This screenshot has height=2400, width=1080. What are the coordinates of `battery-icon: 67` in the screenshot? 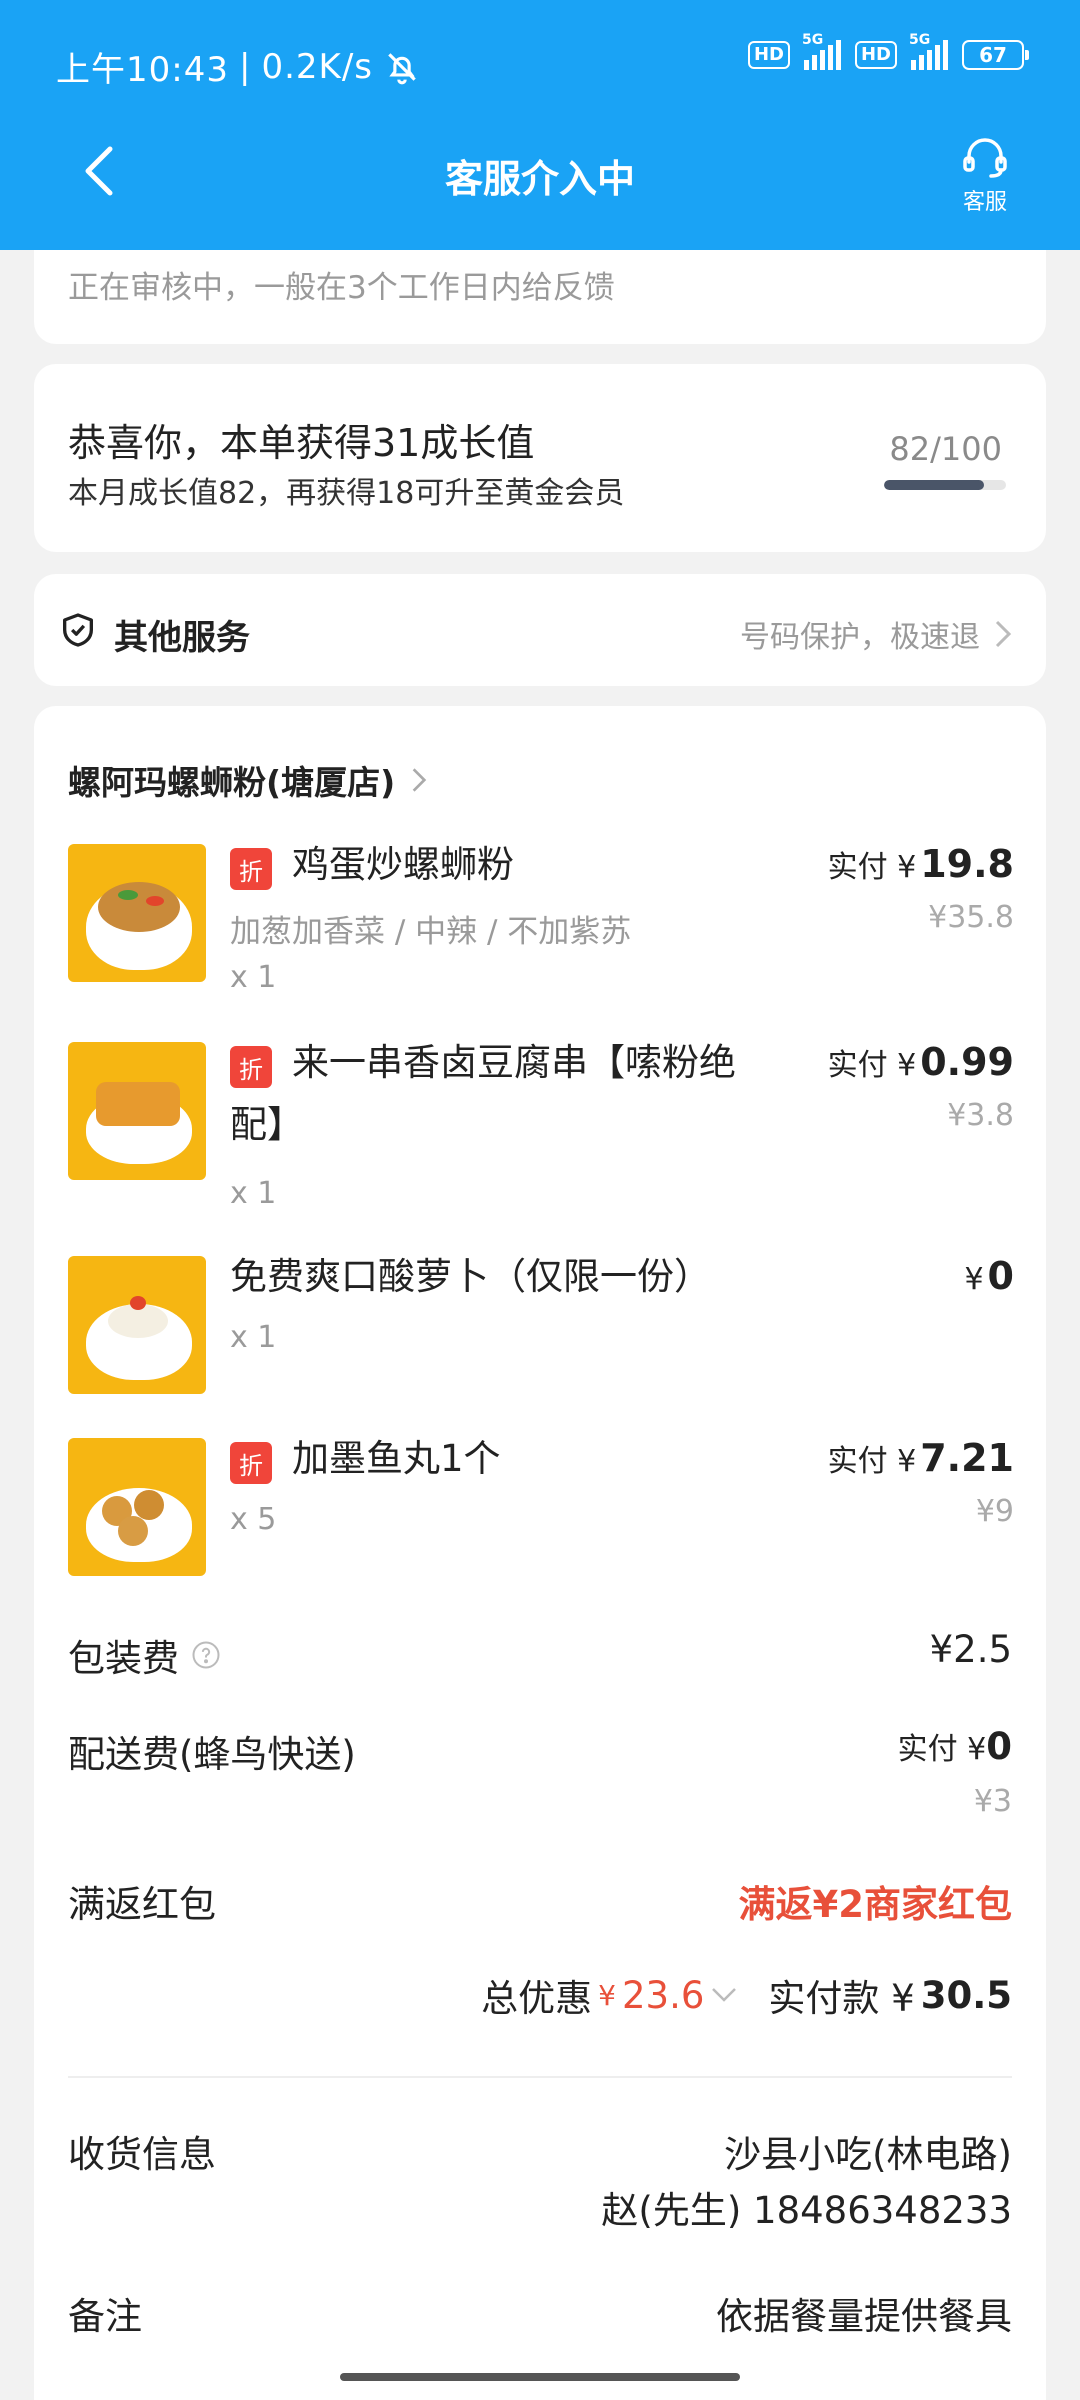 It's located at (995, 55).